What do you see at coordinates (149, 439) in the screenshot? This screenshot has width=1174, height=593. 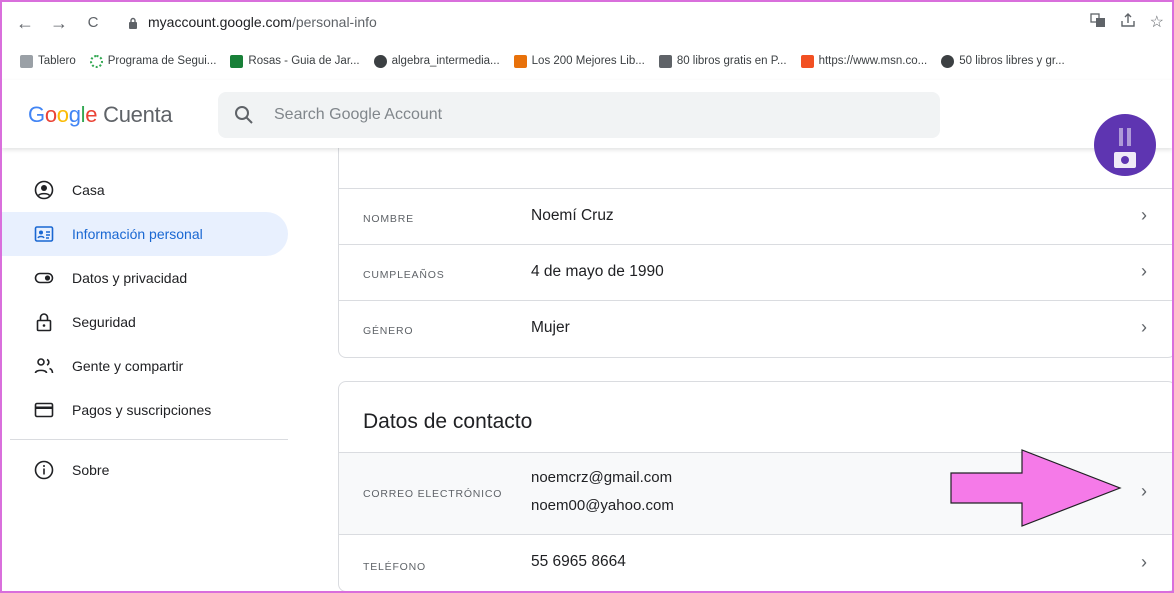 I see `sidebar-divider` at bounding box center [149, 439].